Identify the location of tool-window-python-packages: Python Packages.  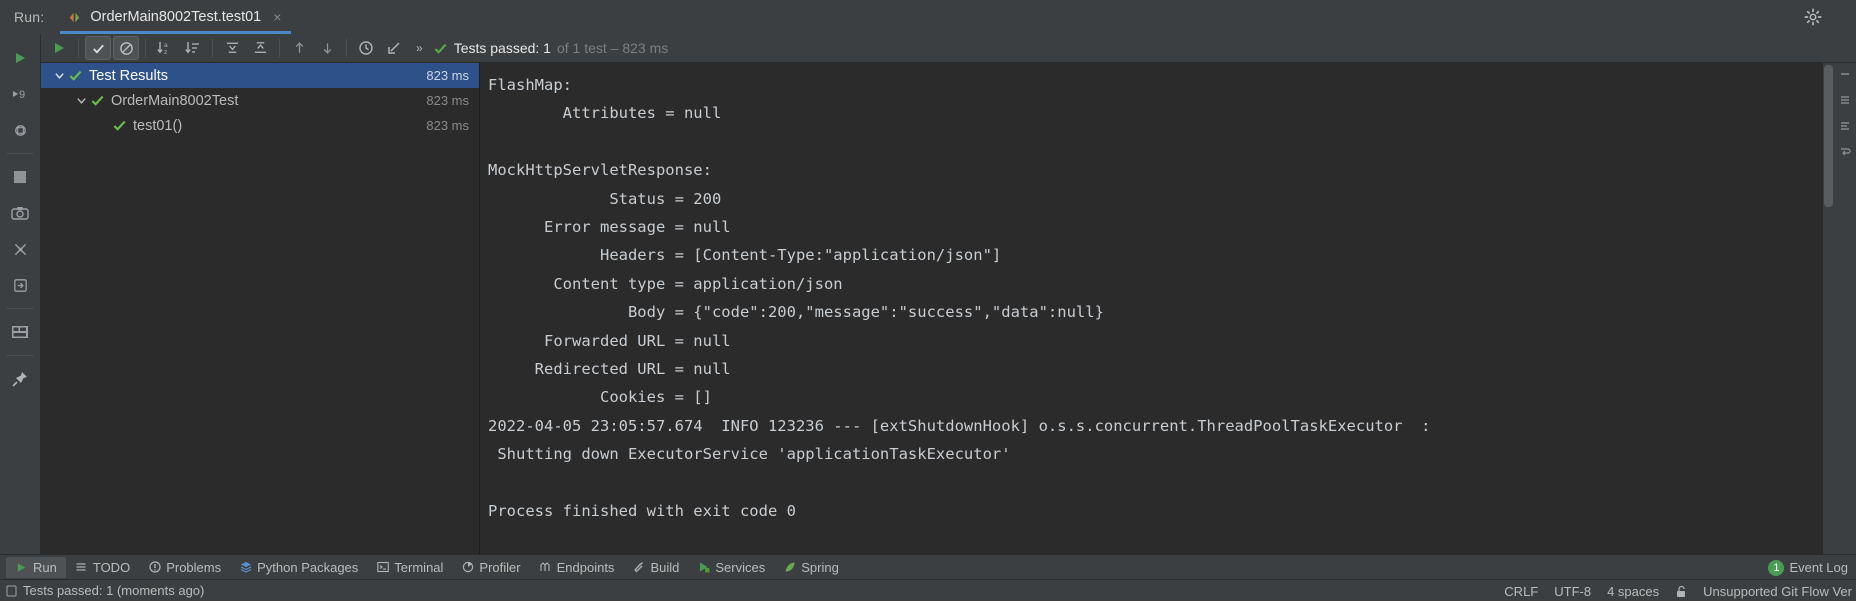
(298, 567).